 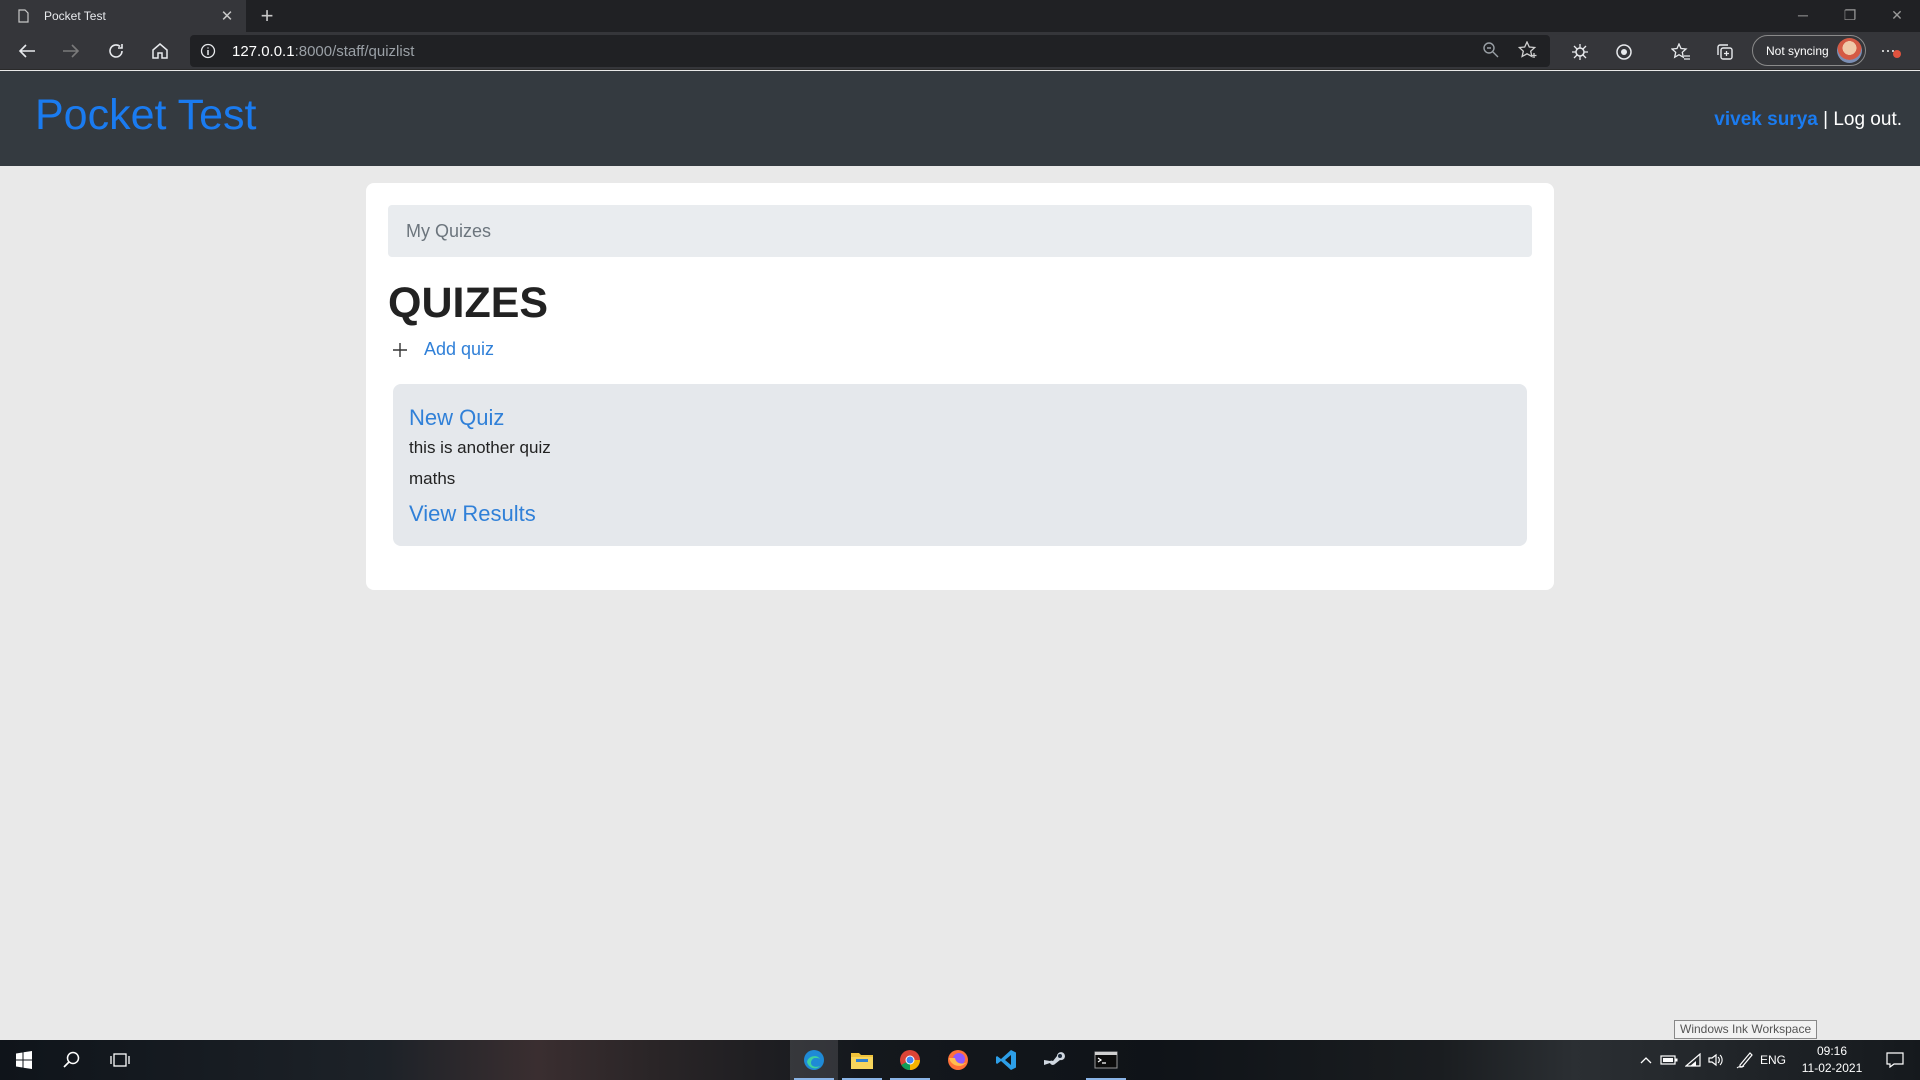 What do you see at coordinates (400, 350) in the screenshot?
I see `plus-icon` at bounding box center [400, 350].